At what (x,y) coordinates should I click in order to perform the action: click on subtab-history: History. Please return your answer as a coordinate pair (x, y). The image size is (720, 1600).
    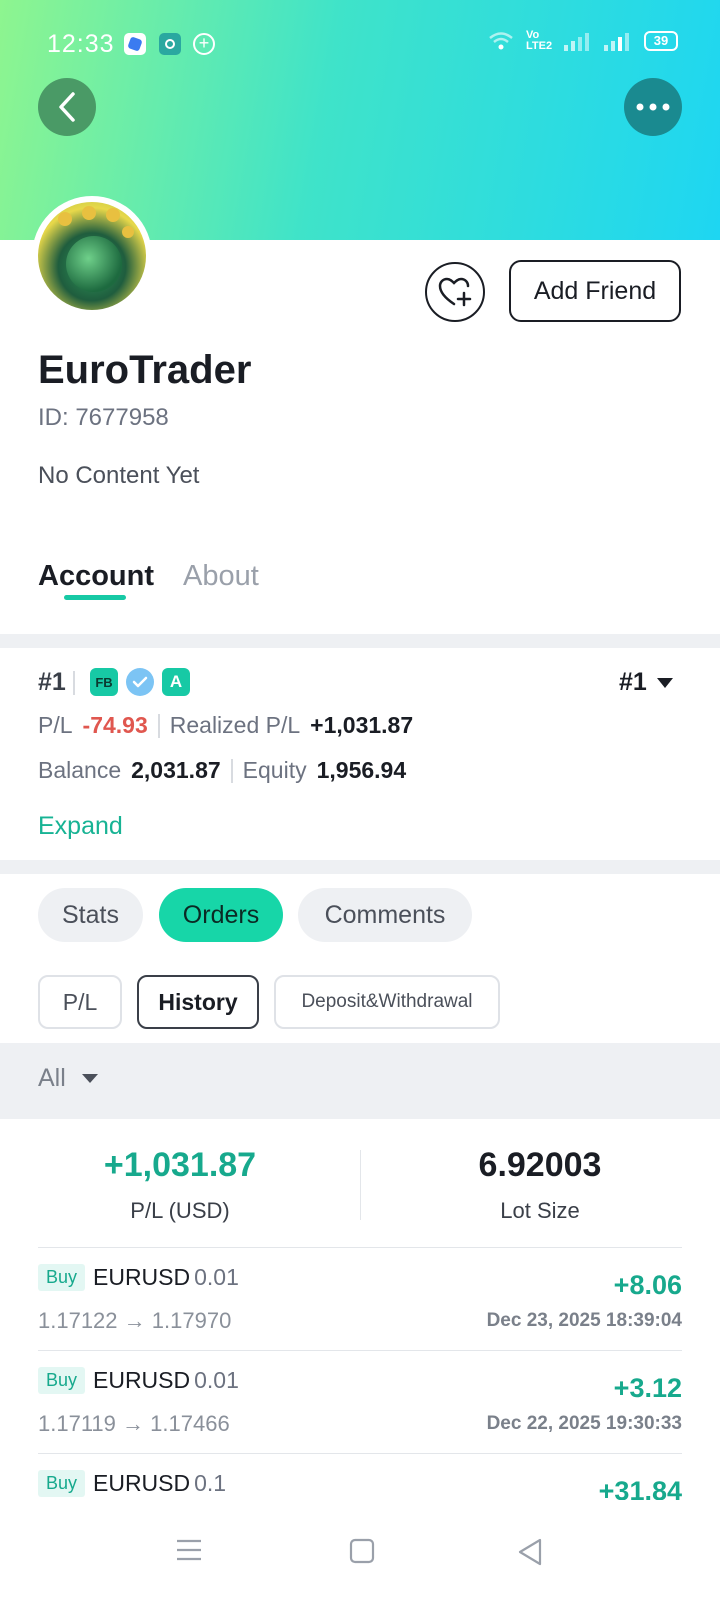
    Looking at the image, I should click on (198, 1002).